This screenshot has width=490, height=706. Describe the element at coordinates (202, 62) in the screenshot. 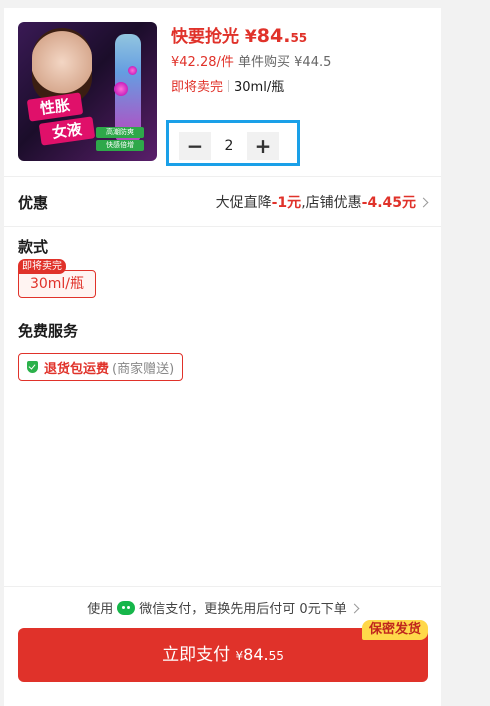

I see `unit-price: ¥42.28/件` at that location.